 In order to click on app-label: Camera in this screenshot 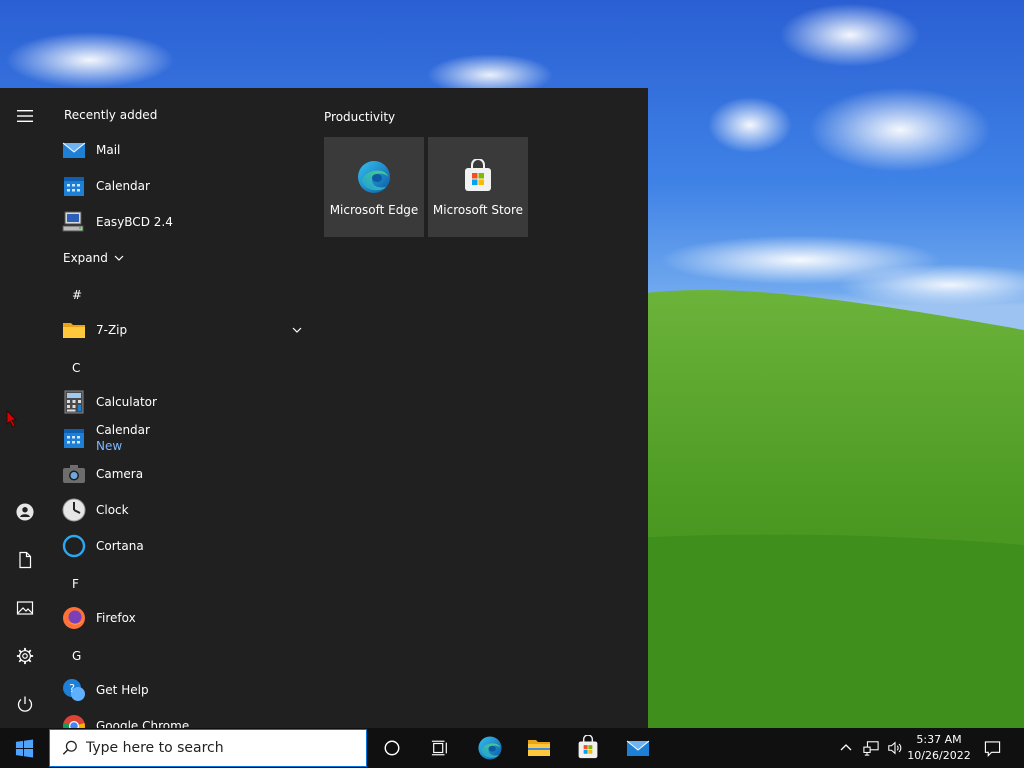, I will do `click(120, 474)`.